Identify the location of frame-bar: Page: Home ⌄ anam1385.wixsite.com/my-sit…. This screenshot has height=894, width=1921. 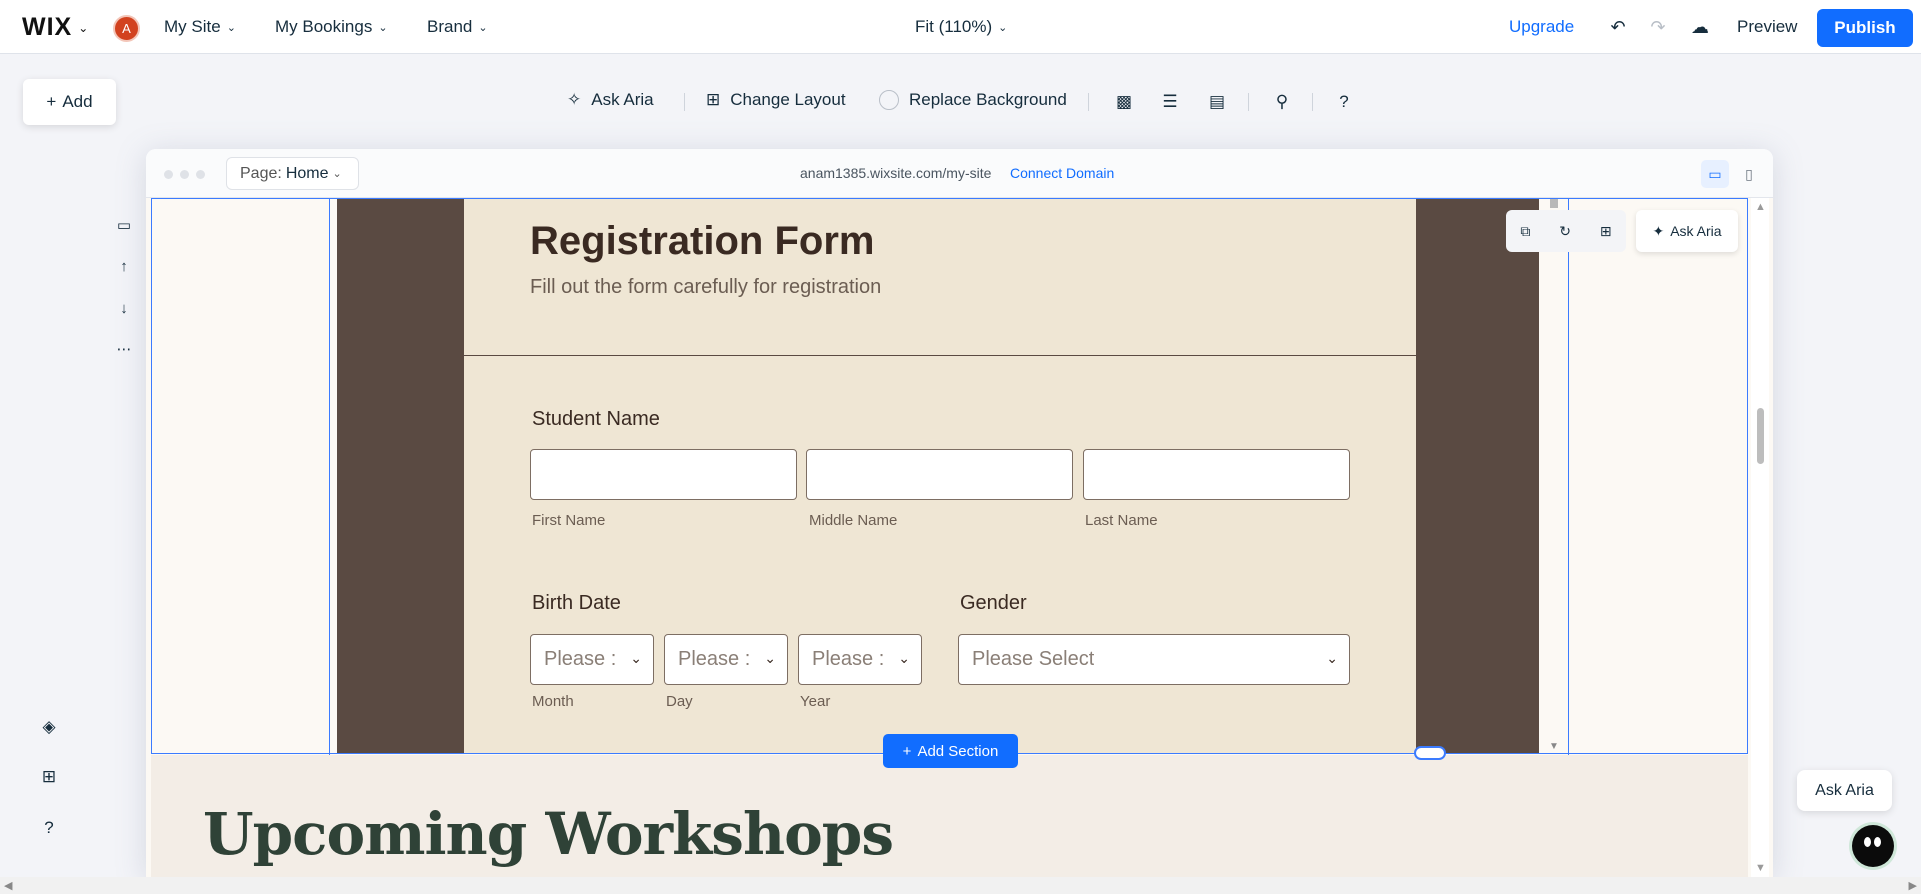
(959, 173).